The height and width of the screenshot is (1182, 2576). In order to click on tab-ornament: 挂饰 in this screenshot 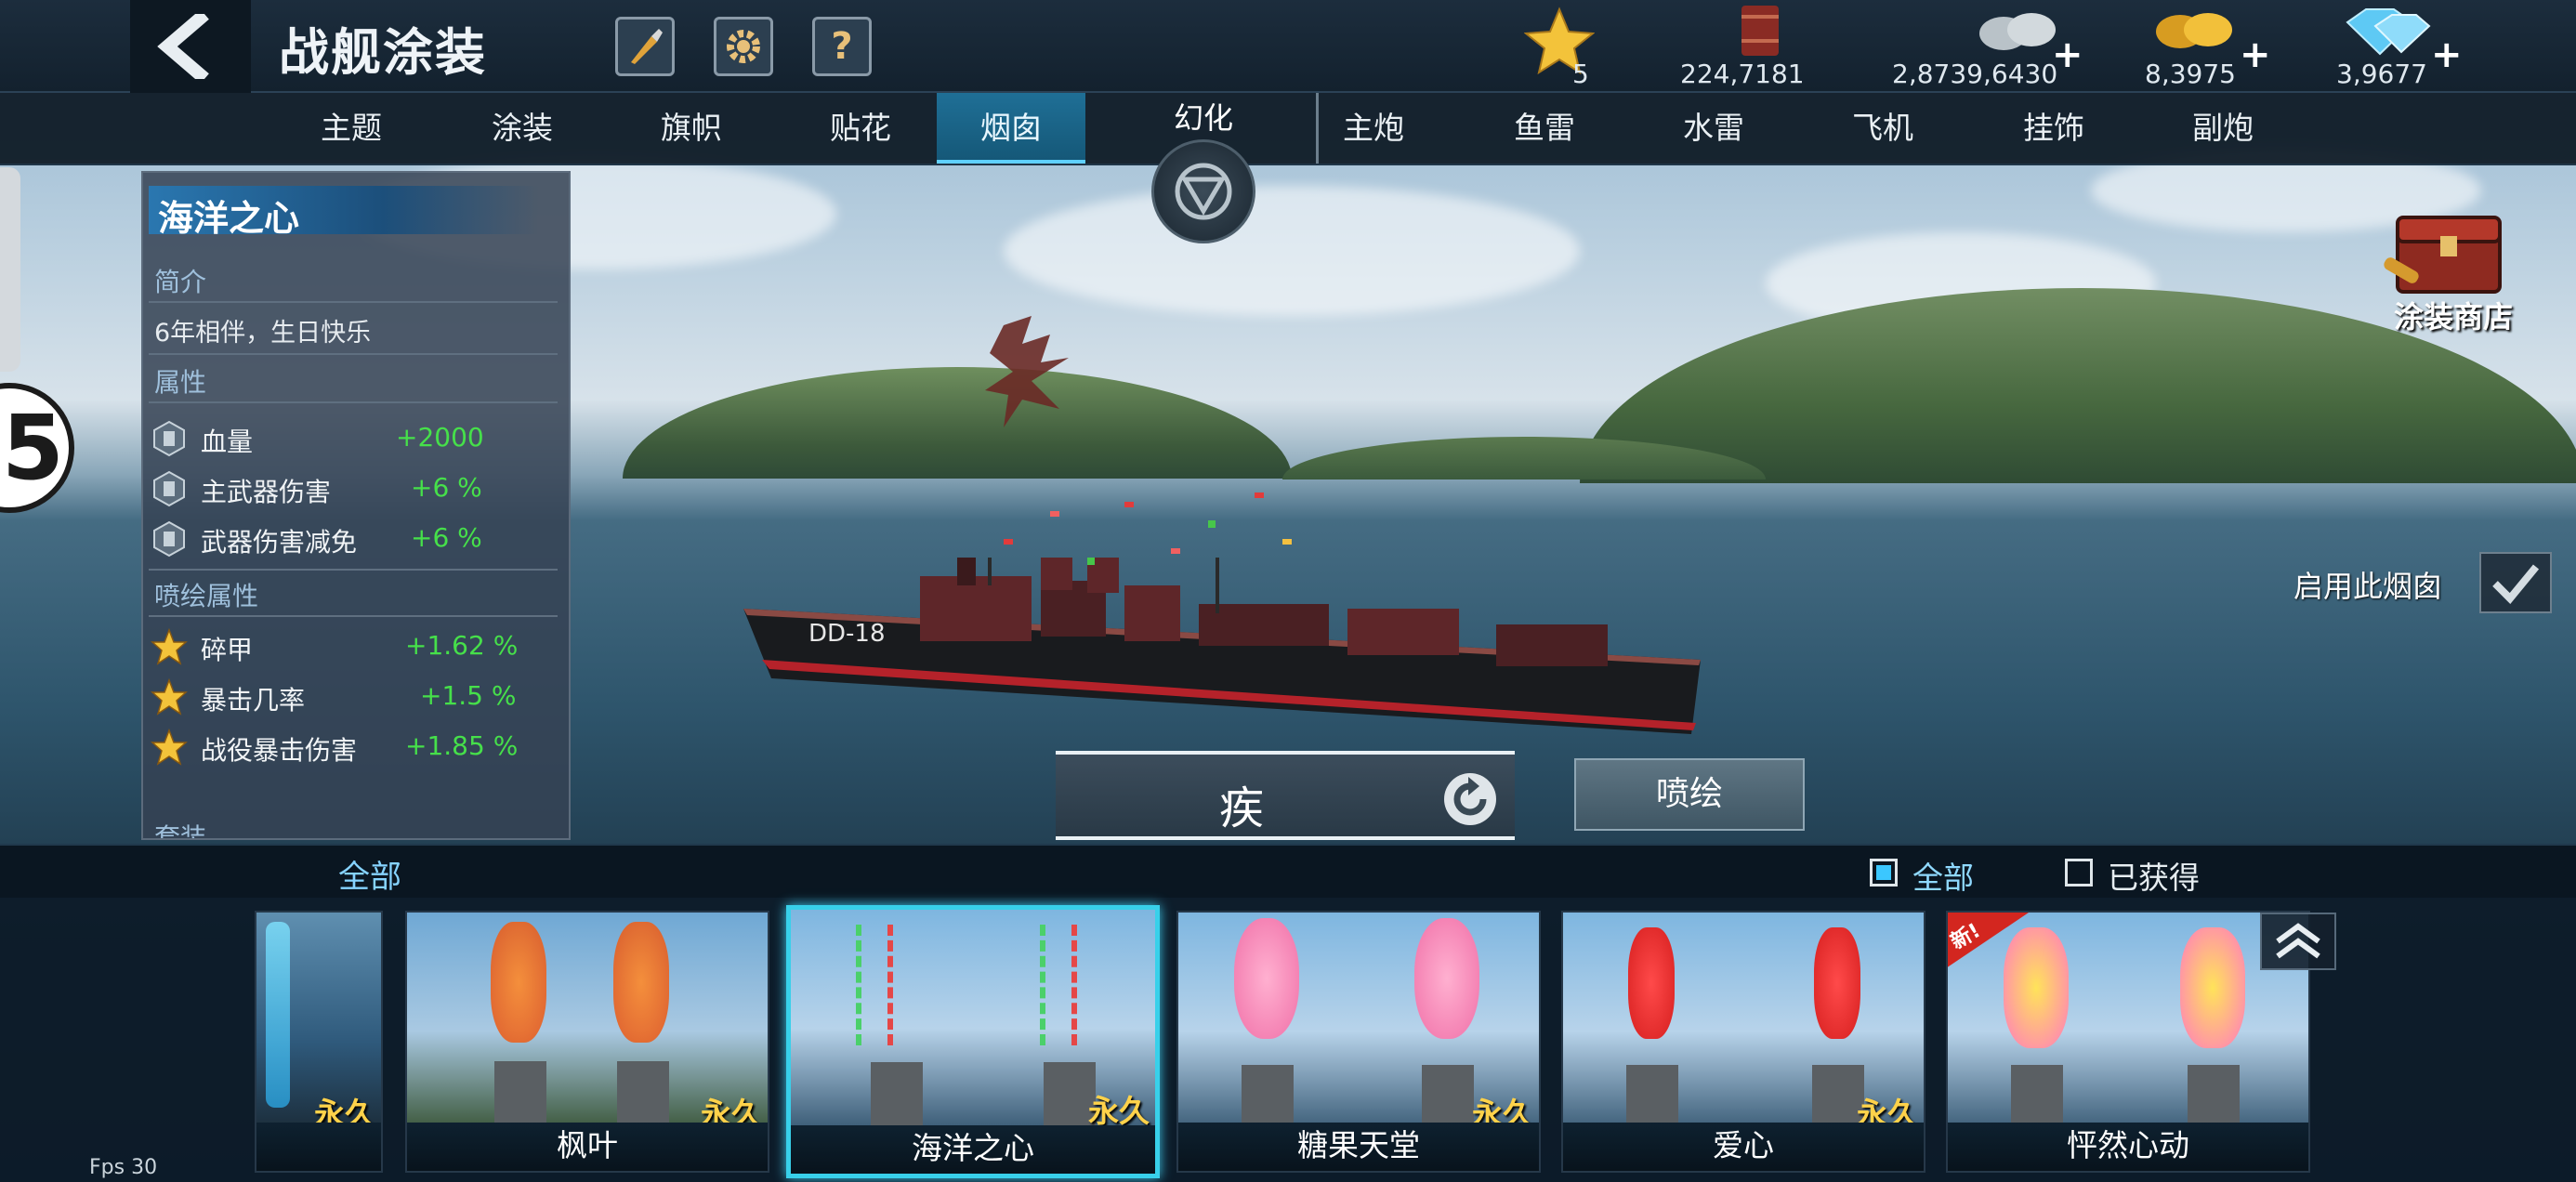, I will do `click(2053, 128)`.